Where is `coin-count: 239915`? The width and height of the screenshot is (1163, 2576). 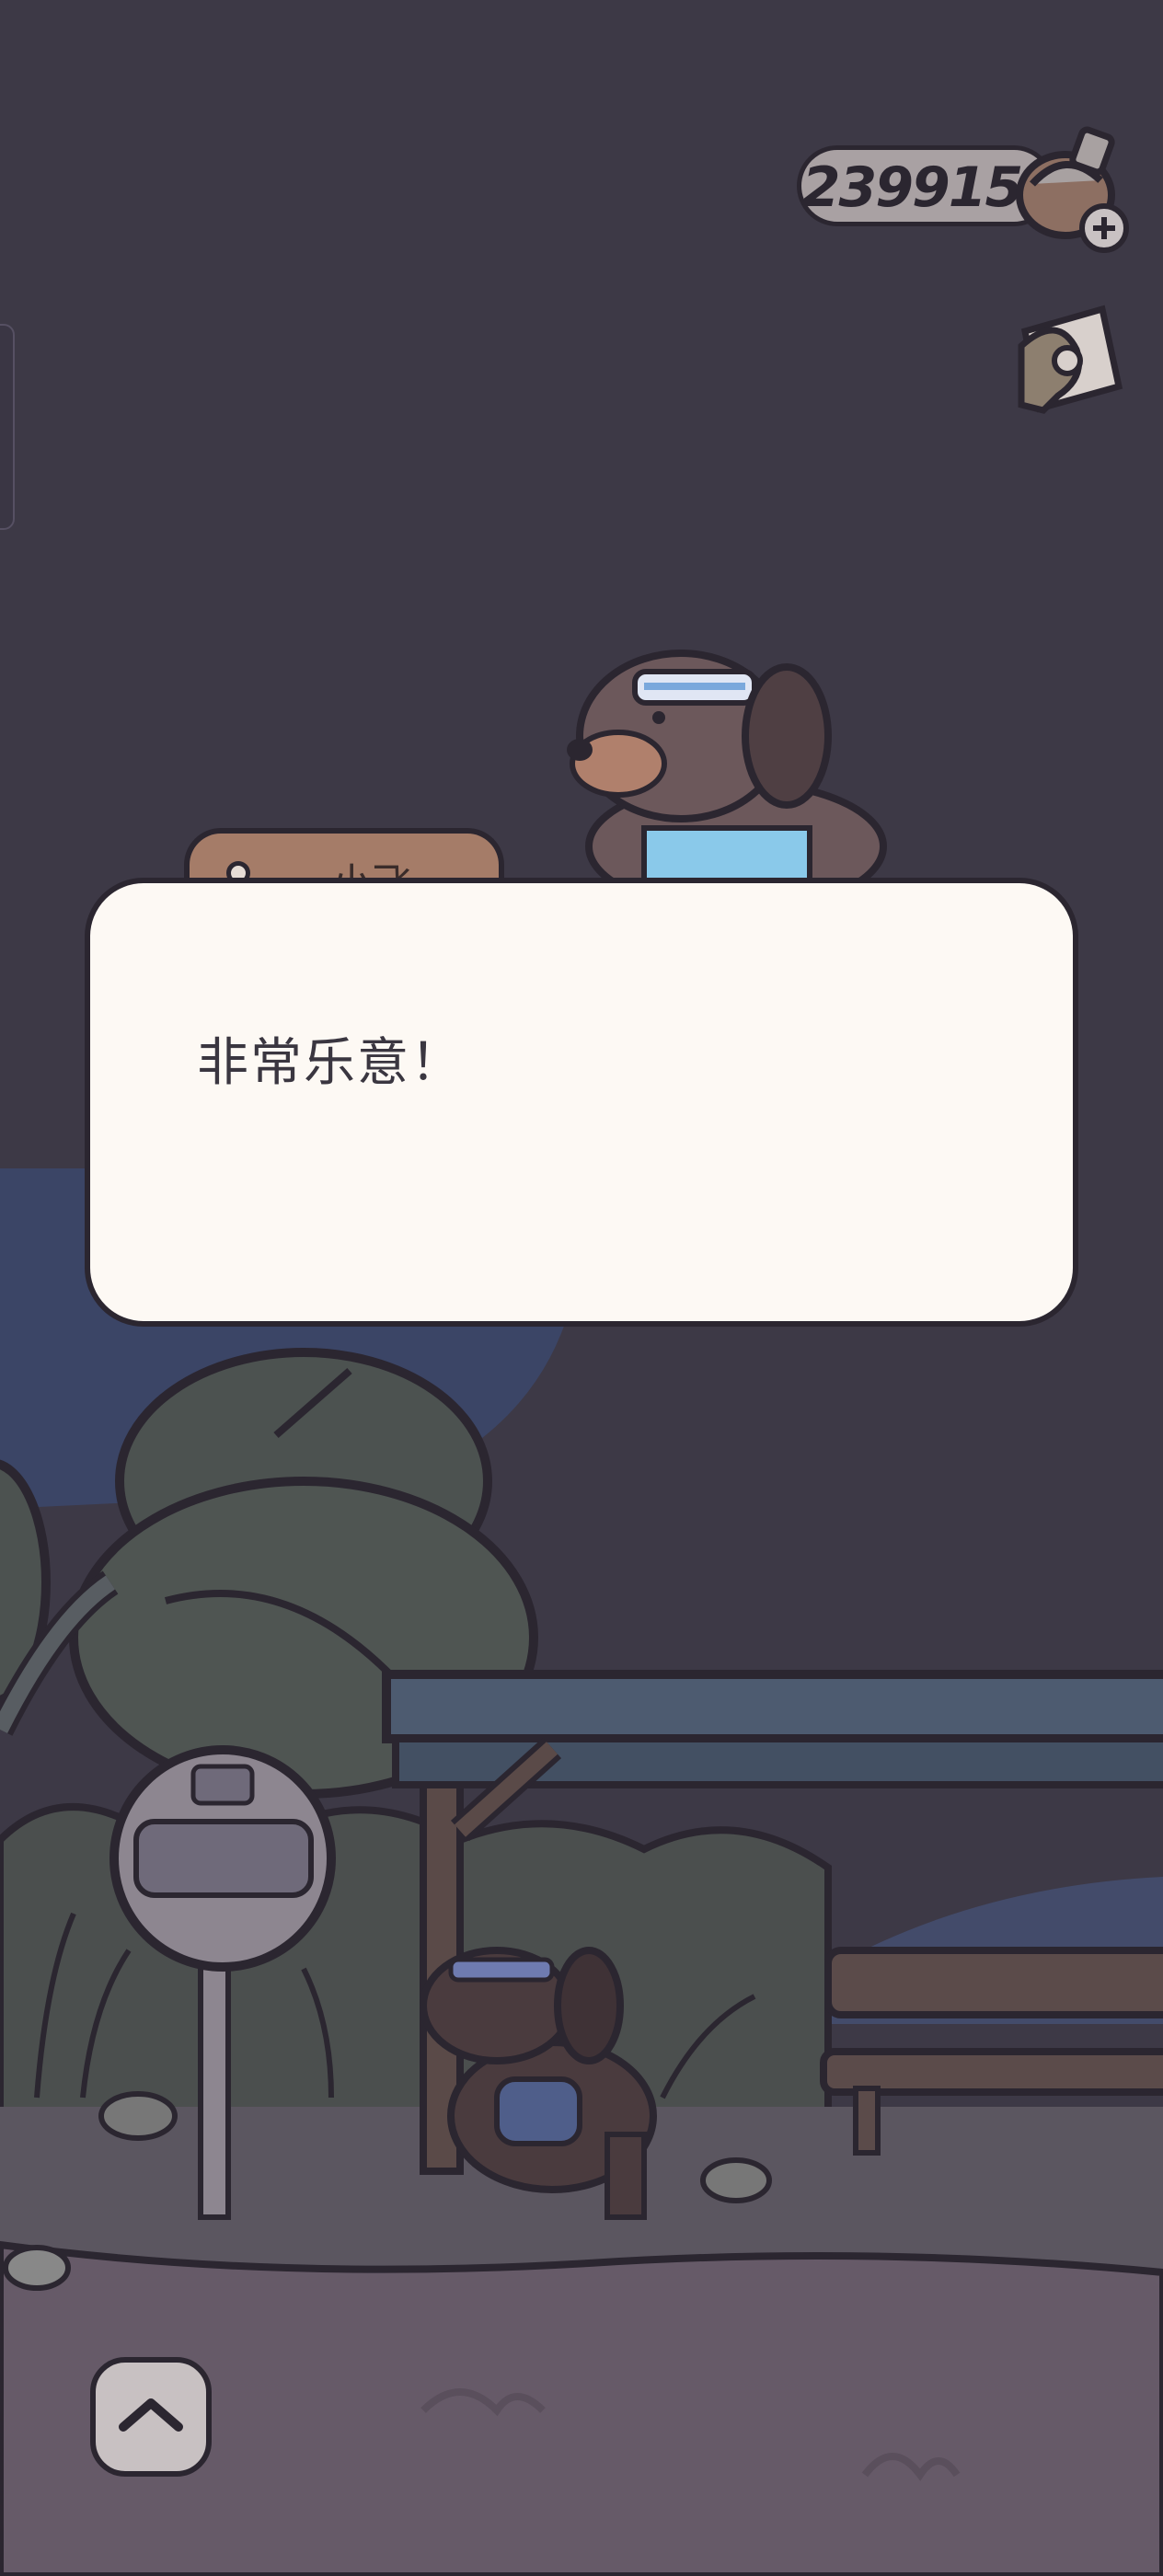 coin-count: 239915 is located at coordinates (913, 187).